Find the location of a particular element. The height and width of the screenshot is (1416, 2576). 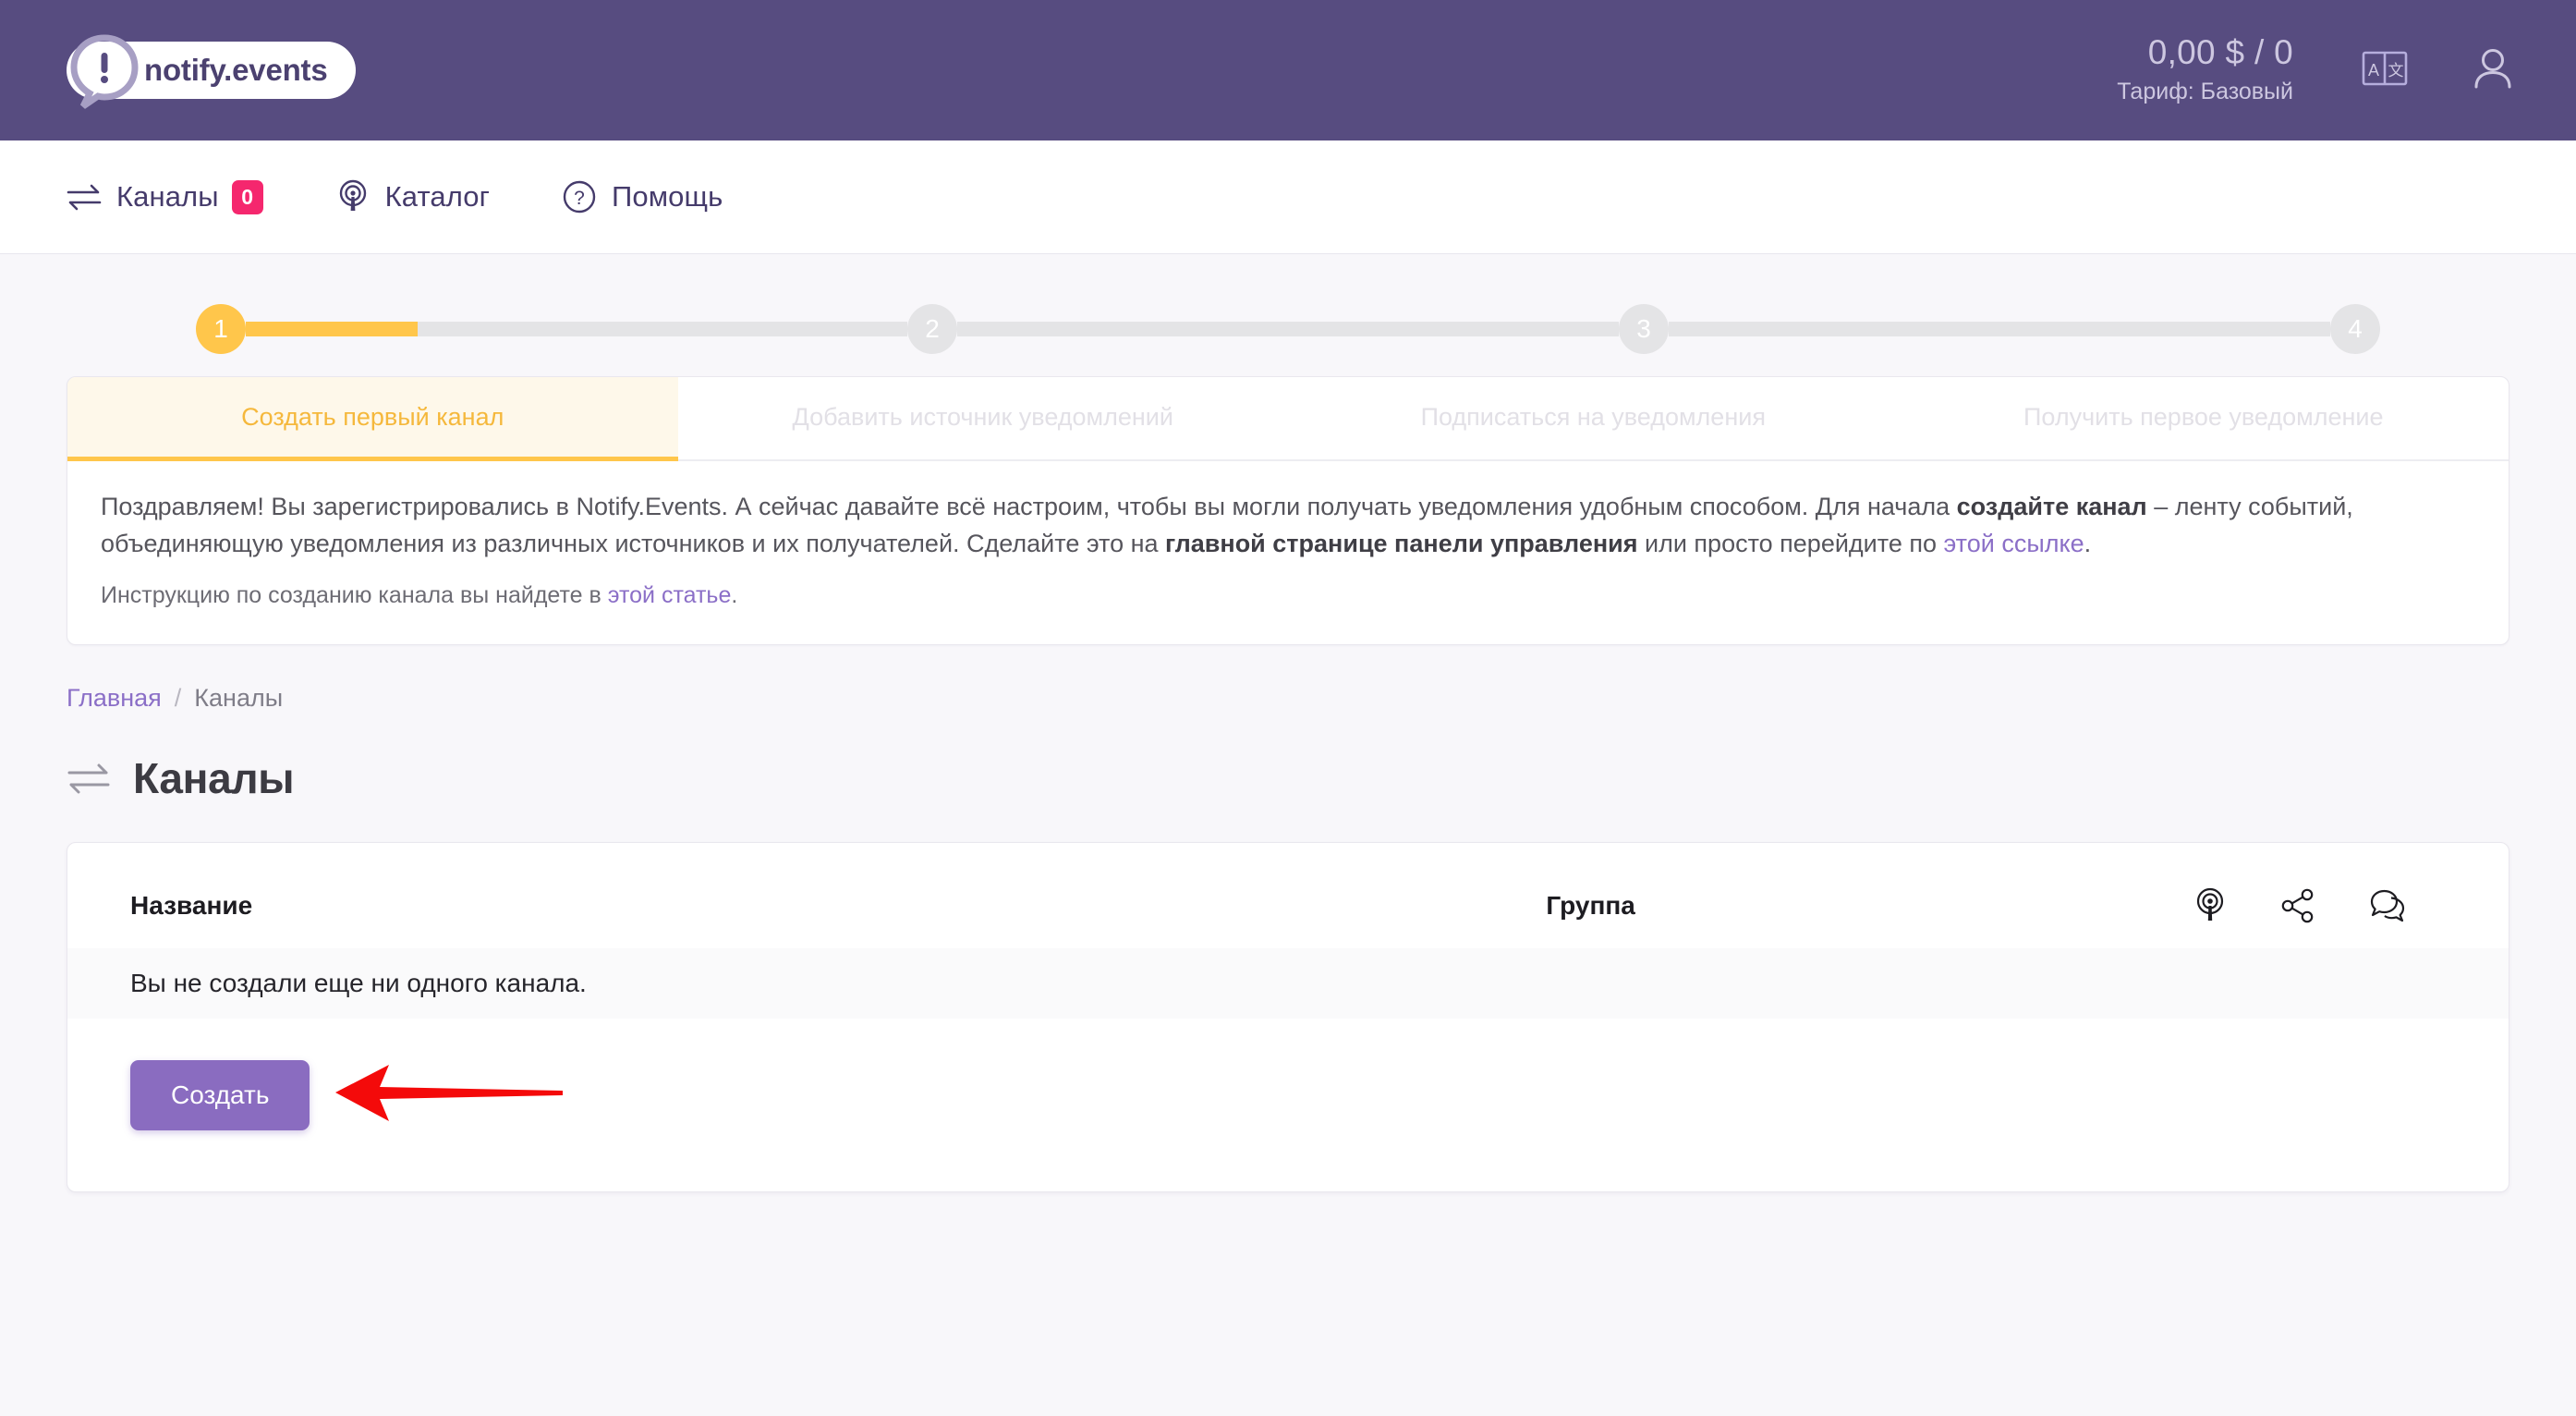

question-circle-icon: ? is located at coordinates (579, 197).